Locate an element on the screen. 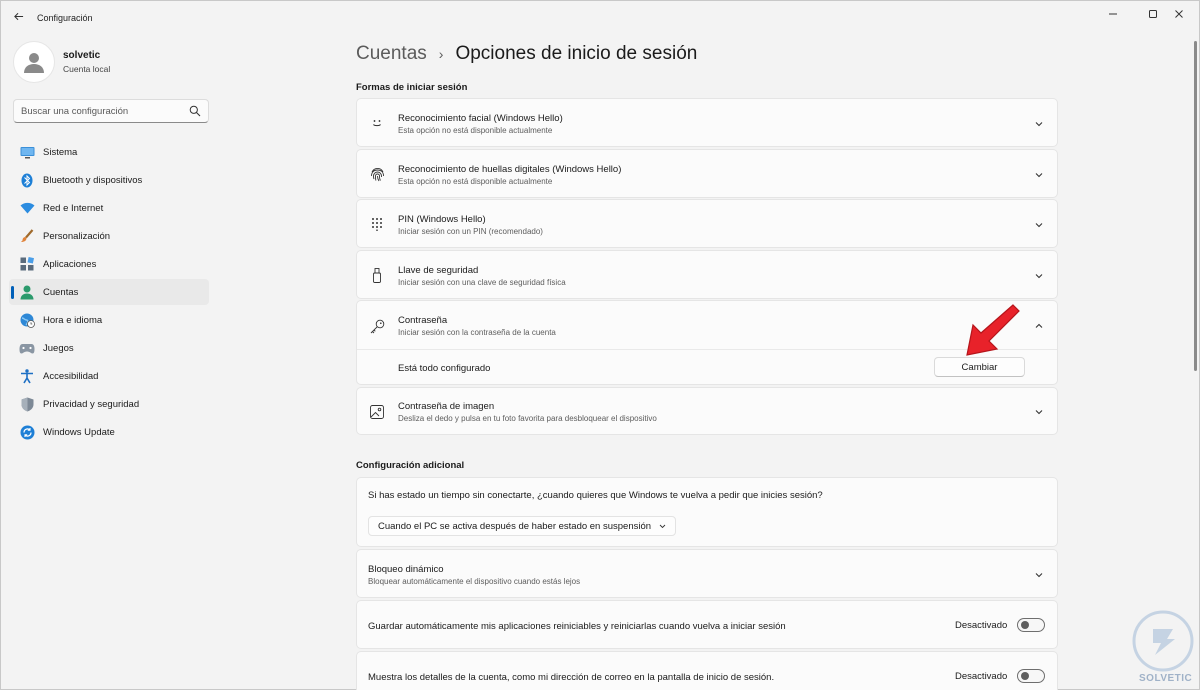  shield-icon is located at coordinates (27, 404).